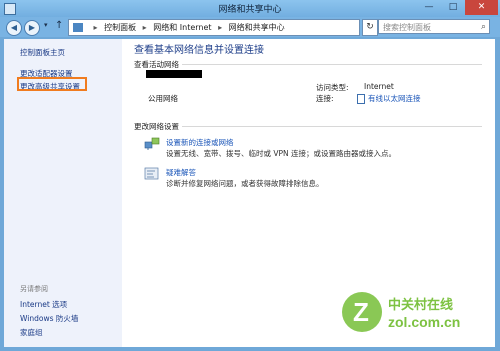 Image resolution: width=500 pixels, height=351 pixels. I want to click on connection-name: 有线以太网连接, so click(394, 98).